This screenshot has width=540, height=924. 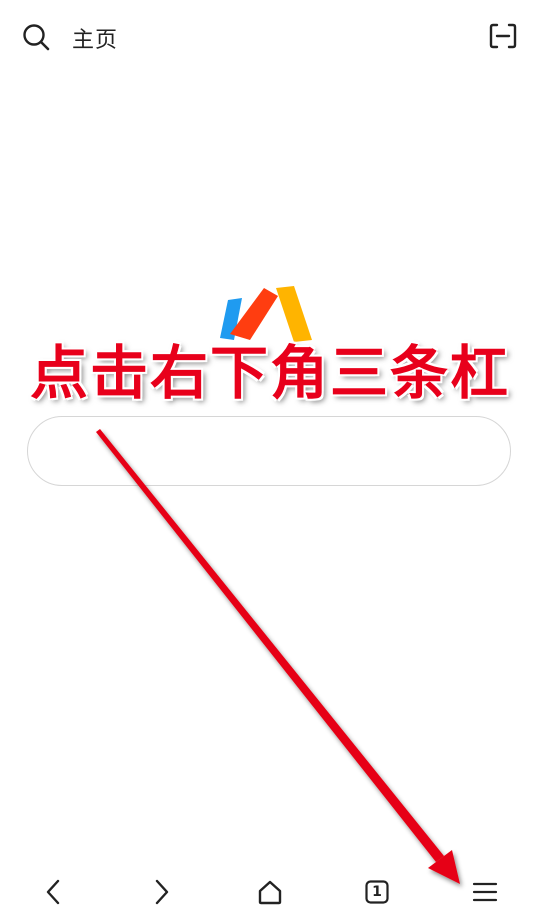 I want to click on bottom-nav-bar: 1, so click(x=270, y=892).